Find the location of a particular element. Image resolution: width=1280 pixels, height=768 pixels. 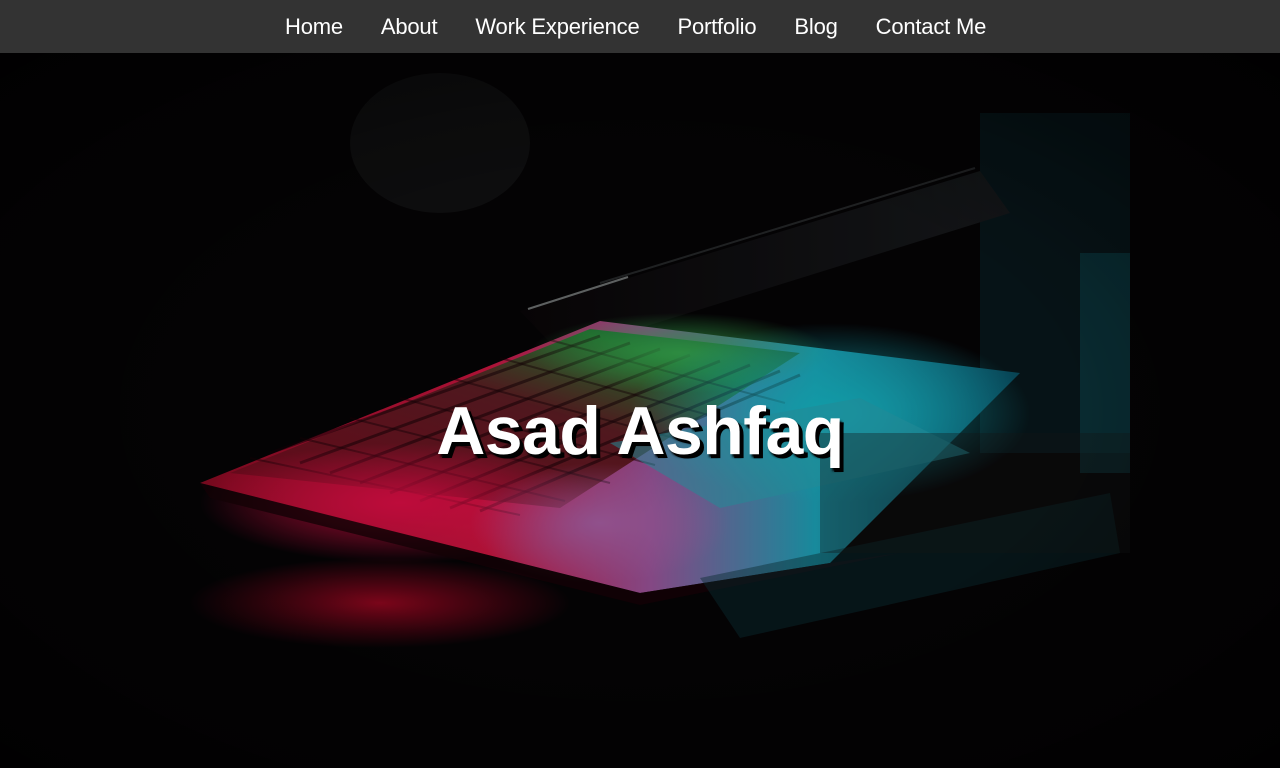

nav-home: Home is located at coordinates (314, 26).